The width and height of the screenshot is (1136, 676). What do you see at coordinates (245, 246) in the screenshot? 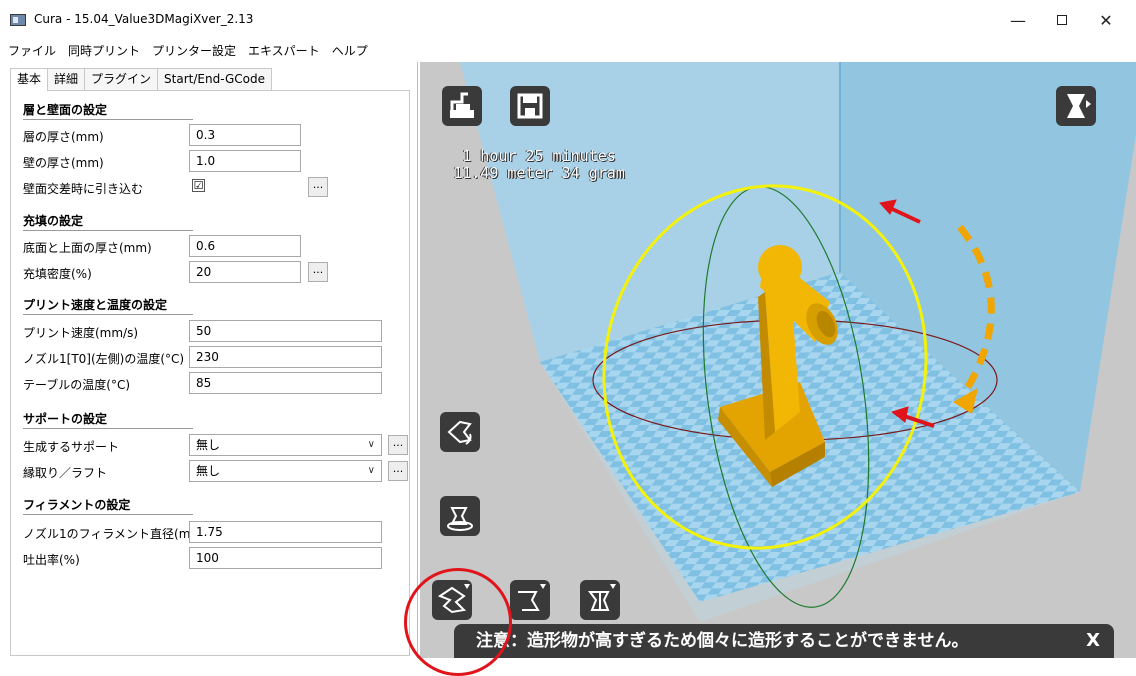
I see `top-bottom-thickness-field: 0.6` at bounding box center [245, 246].